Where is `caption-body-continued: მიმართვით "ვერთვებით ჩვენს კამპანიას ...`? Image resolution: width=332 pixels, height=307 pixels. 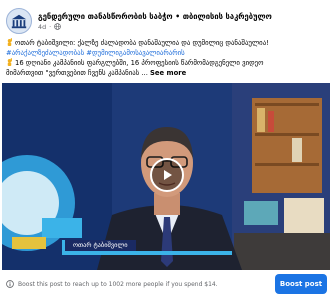
caption-body-continued: მიმართვით "ვერთვებით ჩვენს კამპანიას ... is located at coordinates (77, 73).